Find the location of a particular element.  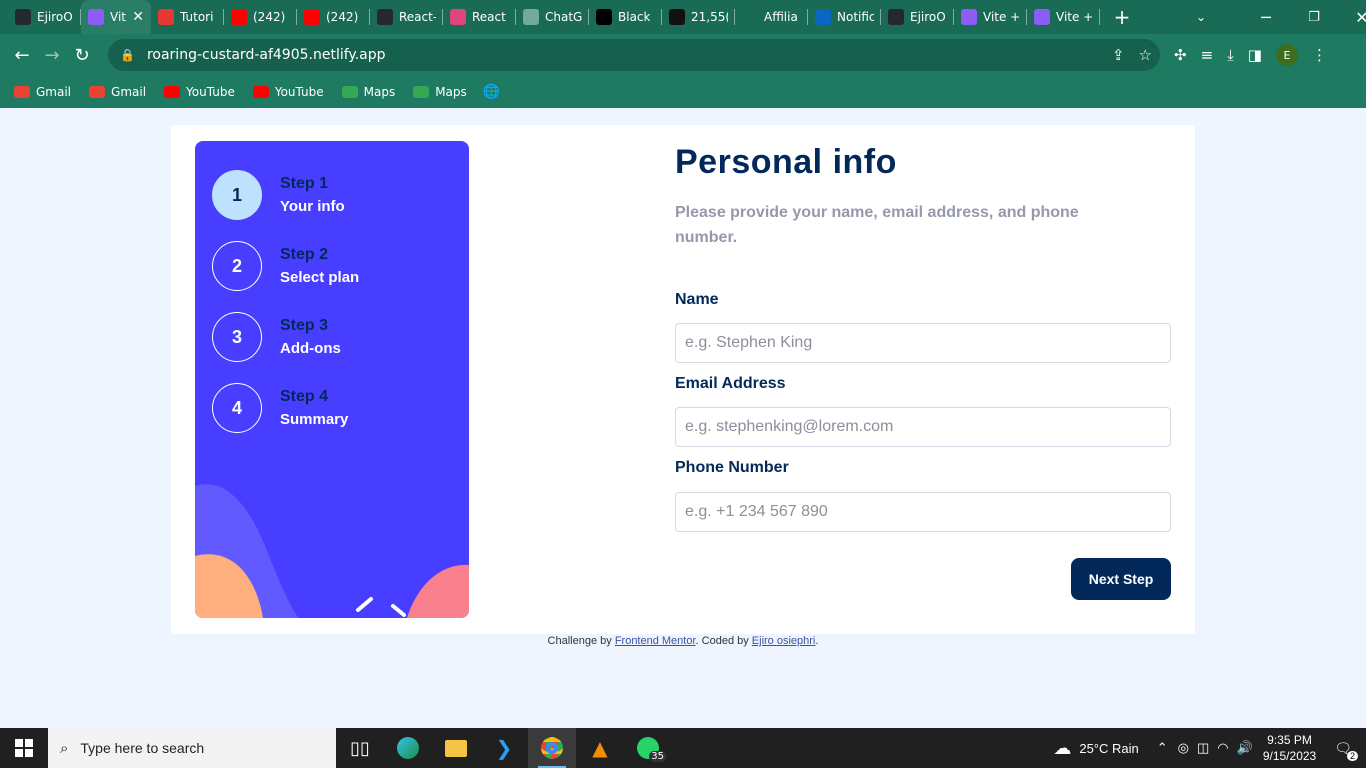

weather-text: 25°C Rain is located at coordinates (1108, 748).